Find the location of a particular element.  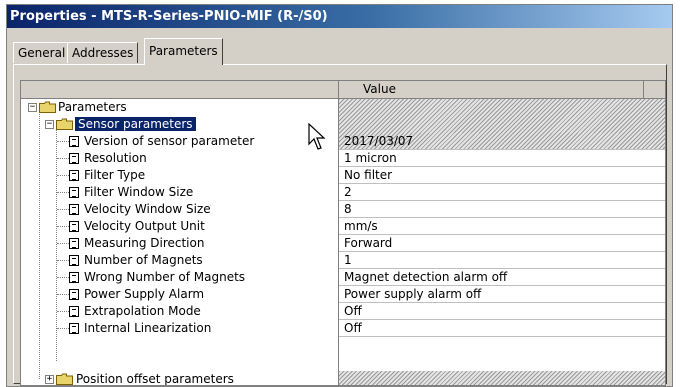

parameter-value: Magnet detection alarm off is located at coordinates (502, 277).